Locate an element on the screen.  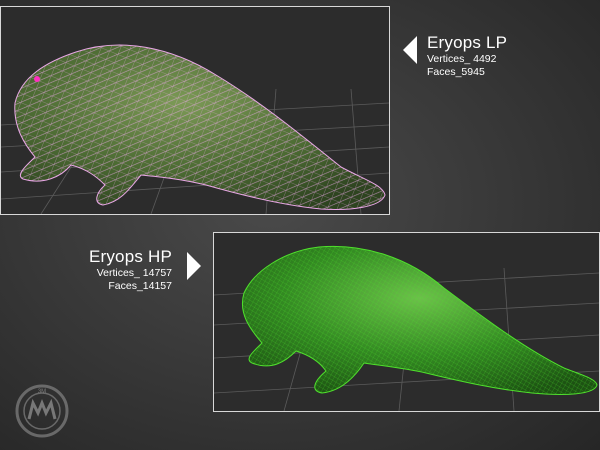
low-poly-vertices: Vertices_ 4492 is located at coordinates (462, 59).